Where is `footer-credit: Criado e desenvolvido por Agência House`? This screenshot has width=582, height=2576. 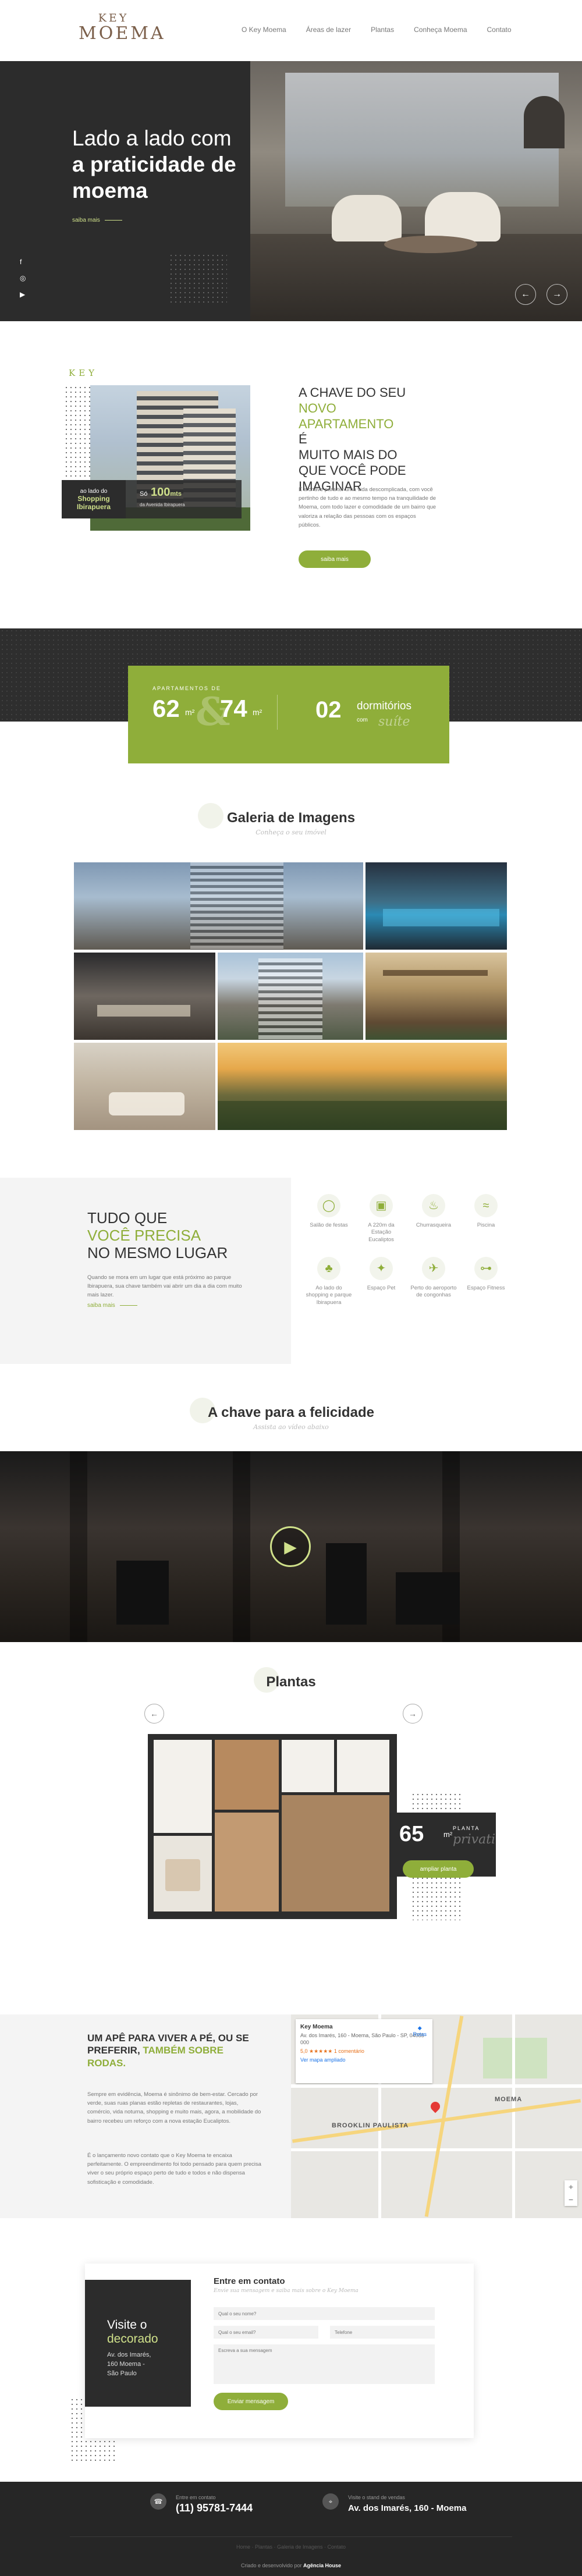 footer-credit: Criado e desenvolvido por Agência House is located at coordinates (291, 2565).